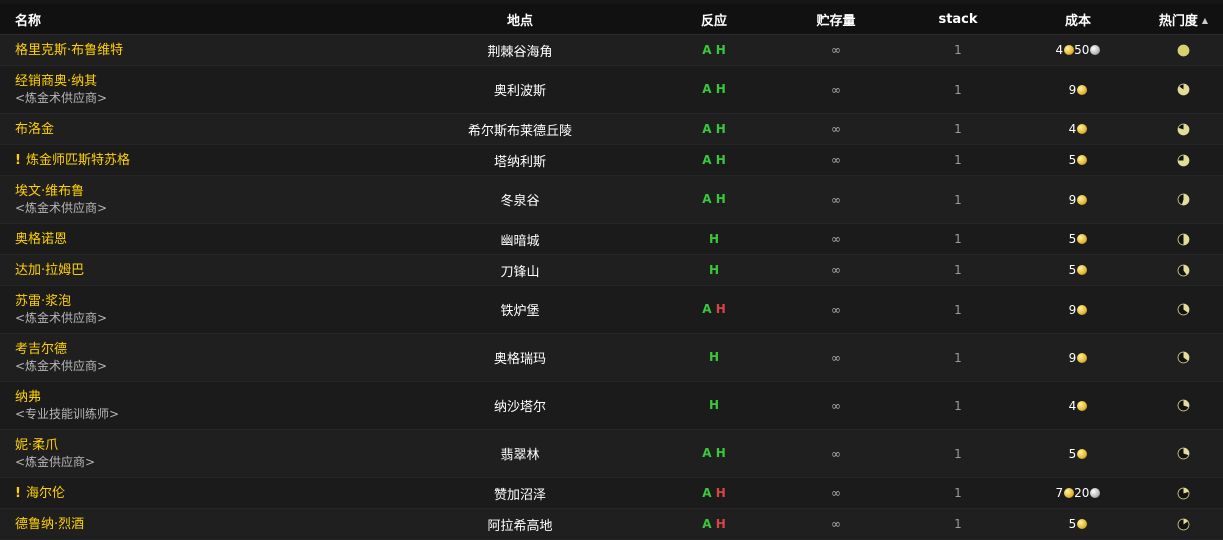  What do you see at coordinates (197, 81) in the screenshot?
I see `vendor-name-link: 经销商奥·纳其` at bounding box center [197, 81].